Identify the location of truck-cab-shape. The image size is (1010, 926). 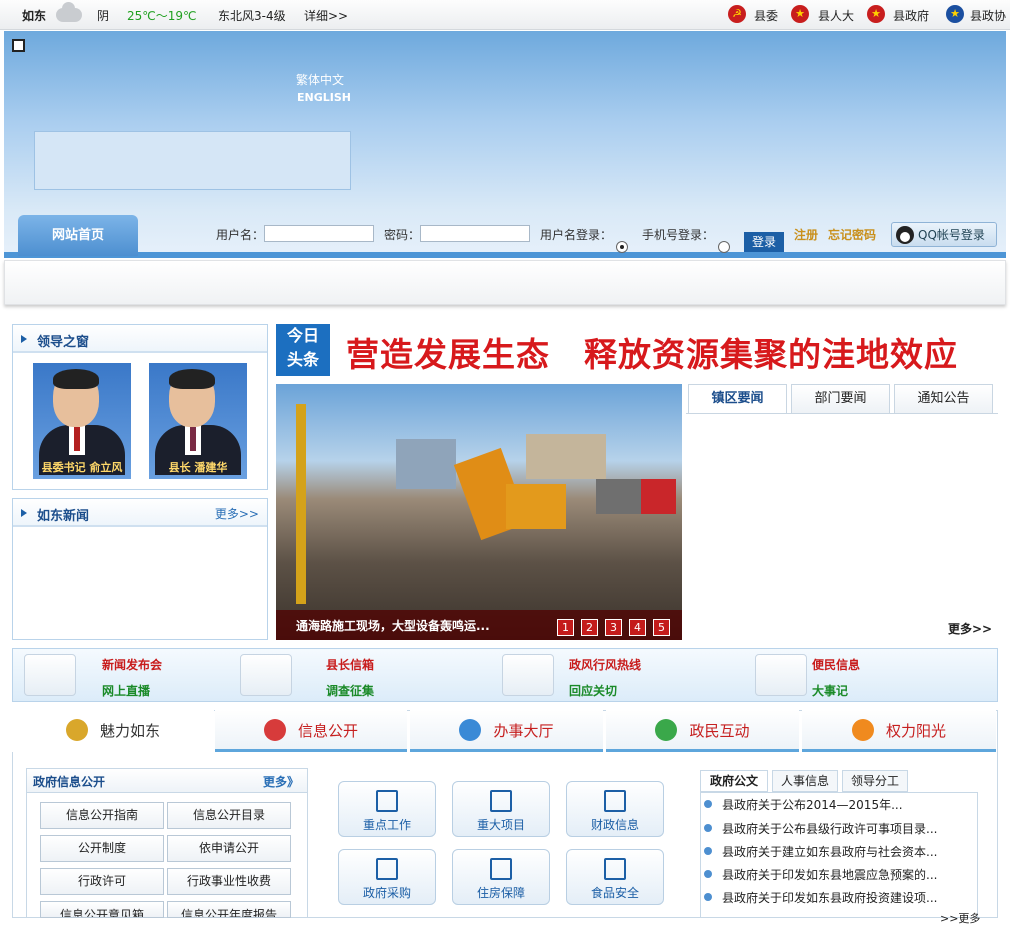
(658, 496).